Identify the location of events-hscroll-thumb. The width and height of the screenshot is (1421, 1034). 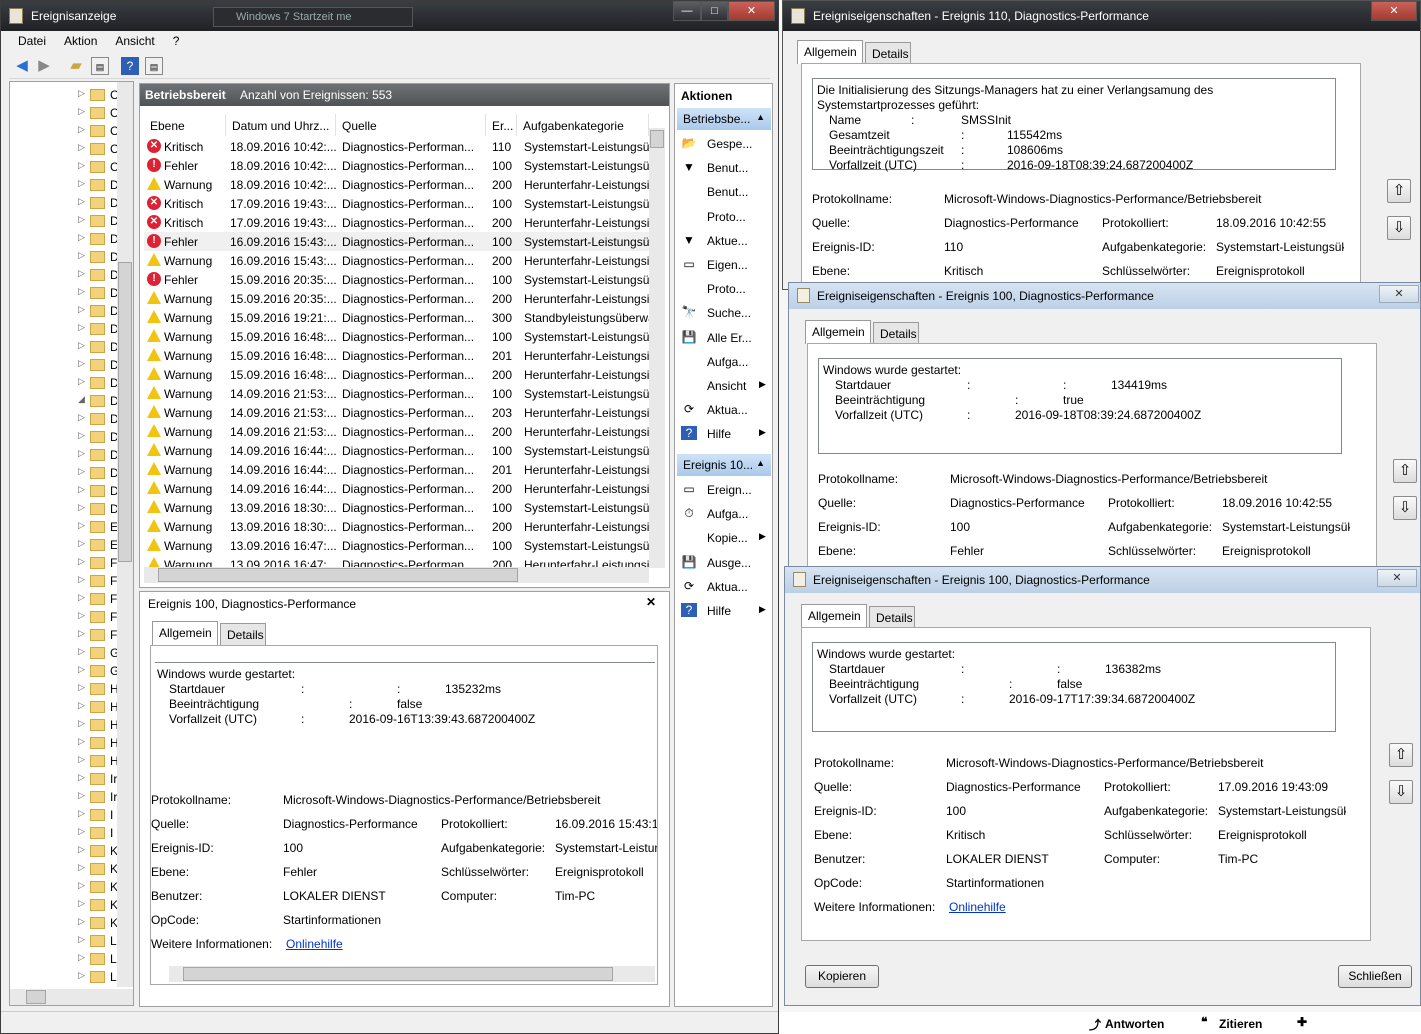
(338, 575).